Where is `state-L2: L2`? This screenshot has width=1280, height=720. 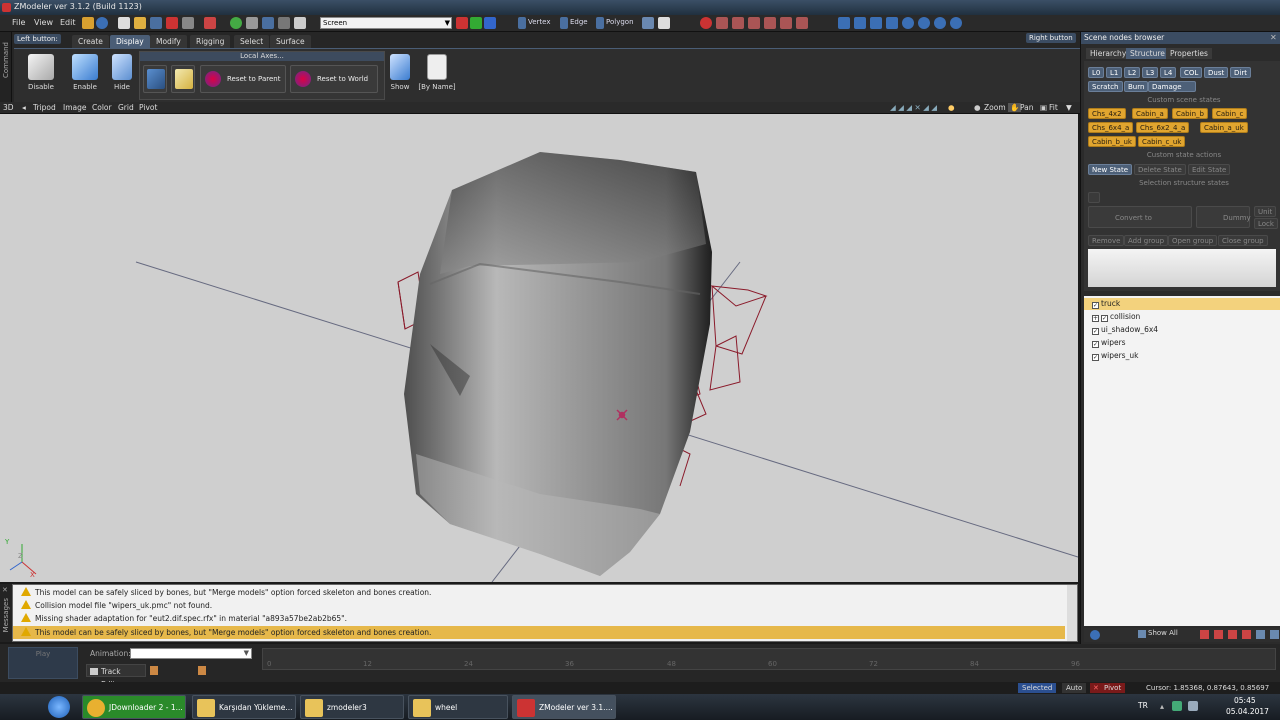
state-L2: L2 is located at coordinates (1132, 72).